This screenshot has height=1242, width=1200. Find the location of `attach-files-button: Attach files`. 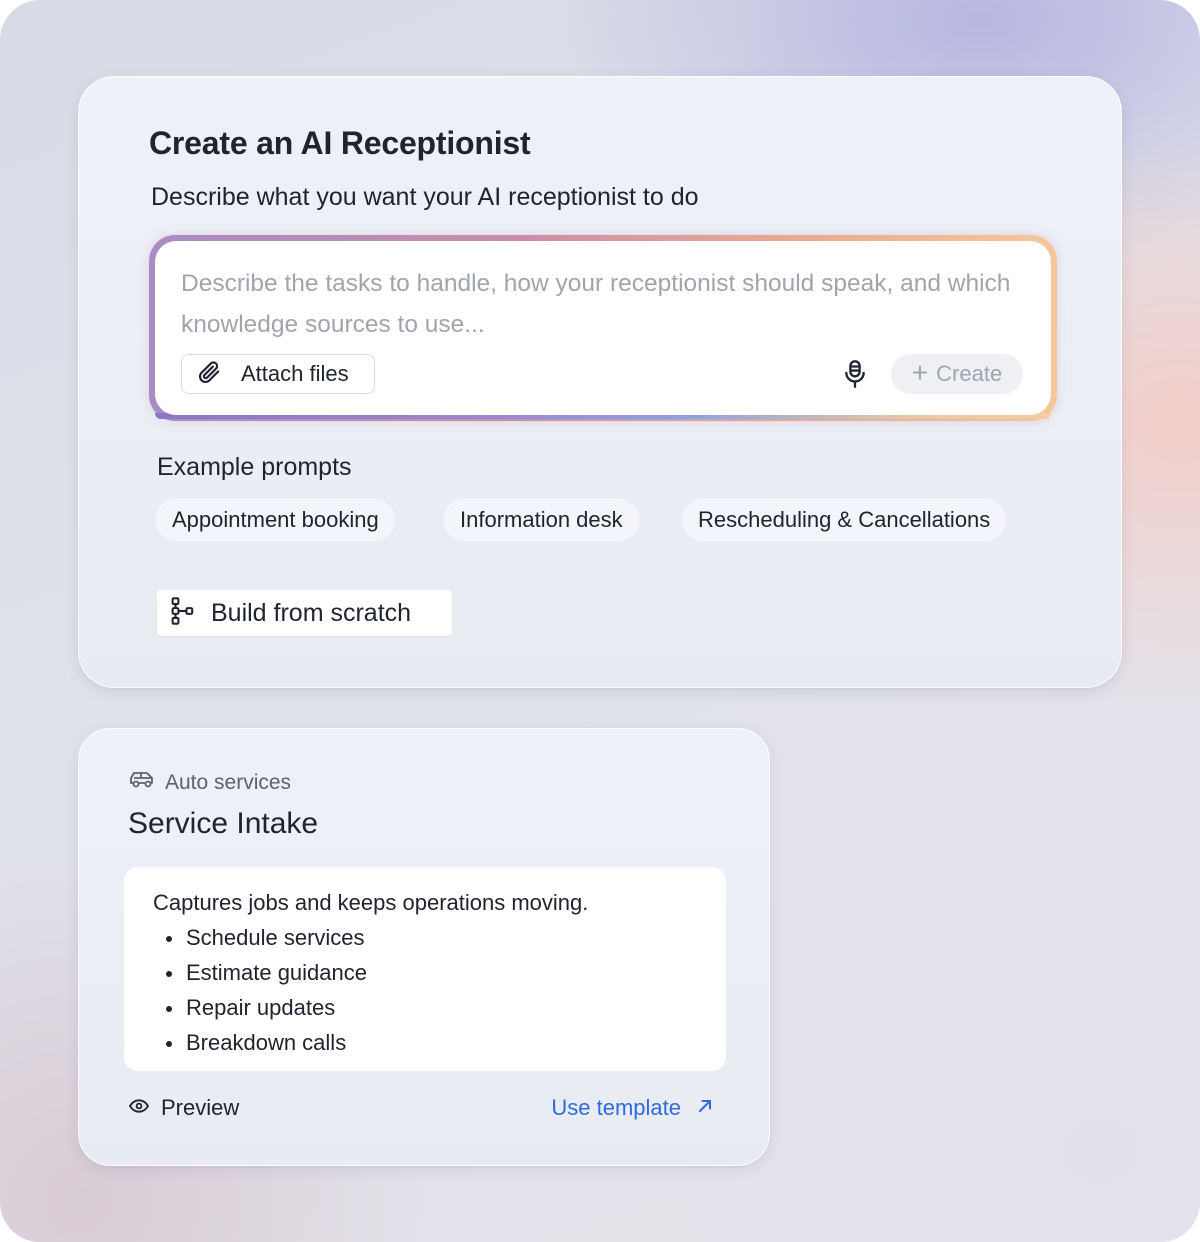

attach-files-button: Attach files is located at coordinates (278, 374).